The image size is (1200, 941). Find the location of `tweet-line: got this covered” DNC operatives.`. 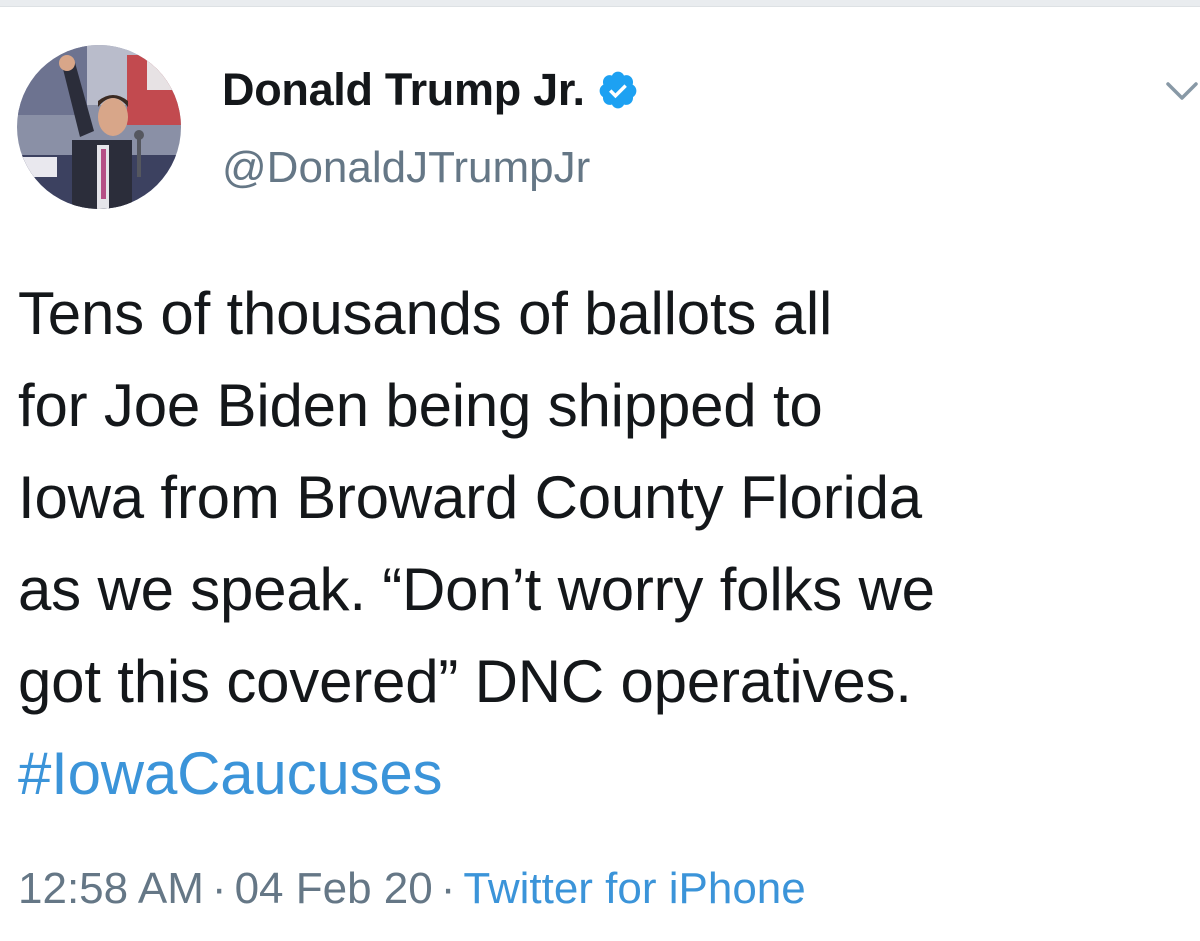

tweet-line: got this covered” DNC operatives. is located at coordinates (465, 681).